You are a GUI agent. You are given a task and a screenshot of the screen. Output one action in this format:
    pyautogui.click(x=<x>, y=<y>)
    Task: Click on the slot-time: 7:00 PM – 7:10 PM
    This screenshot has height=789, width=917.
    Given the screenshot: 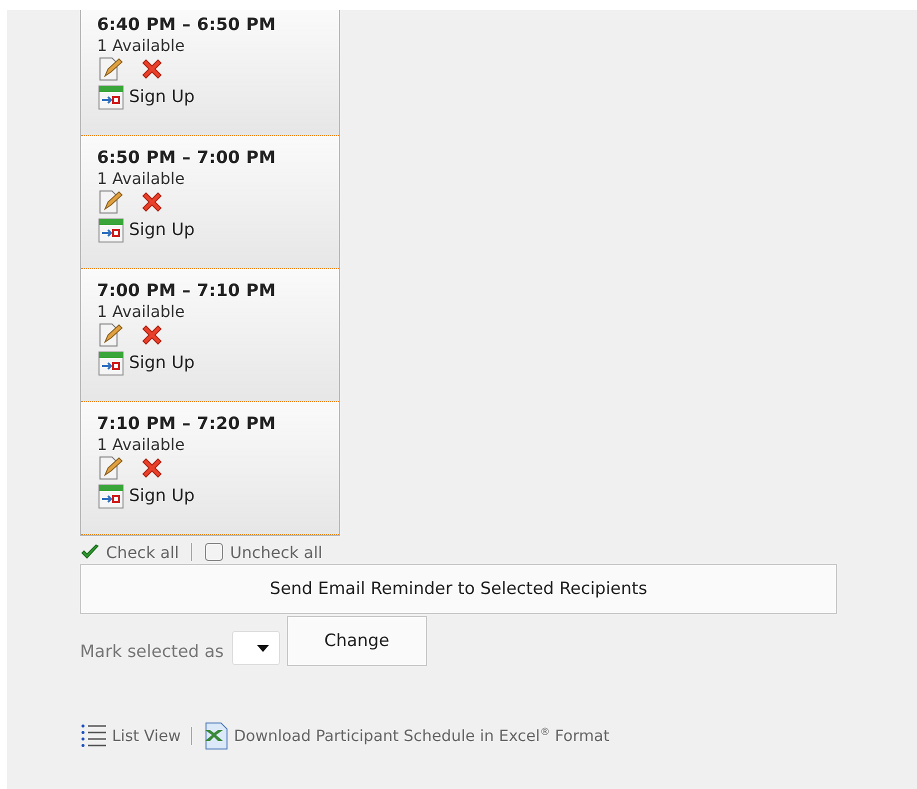 What is the action you would take?
    pyautogui.click(x=187, y=291)
    